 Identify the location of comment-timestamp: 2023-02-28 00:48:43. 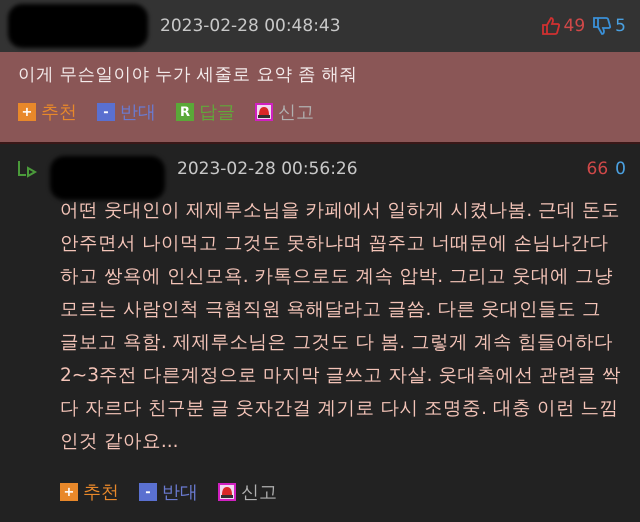
(250, 26).